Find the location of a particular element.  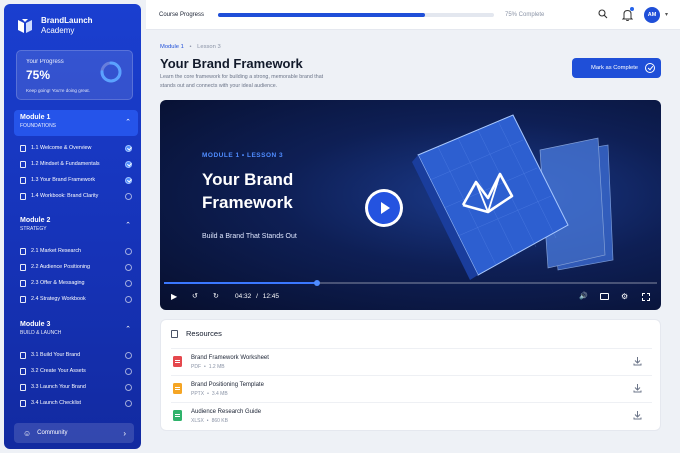

fullscreen-icon is located at coordinates (646, 297).